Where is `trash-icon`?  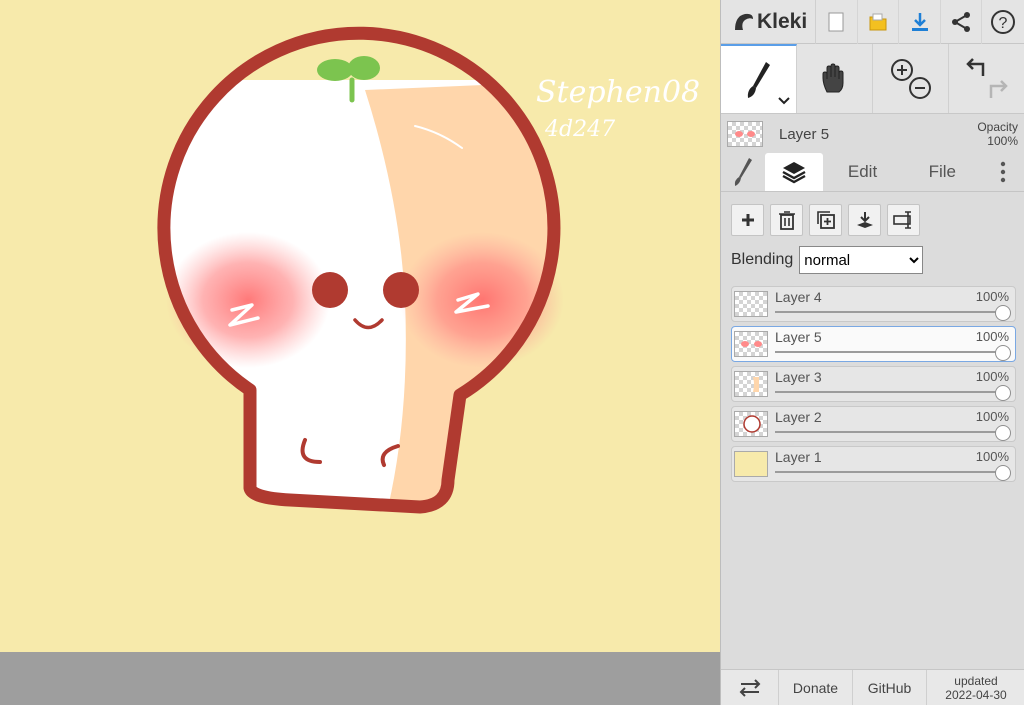 trash-icon is located at coordinates (786, 220).